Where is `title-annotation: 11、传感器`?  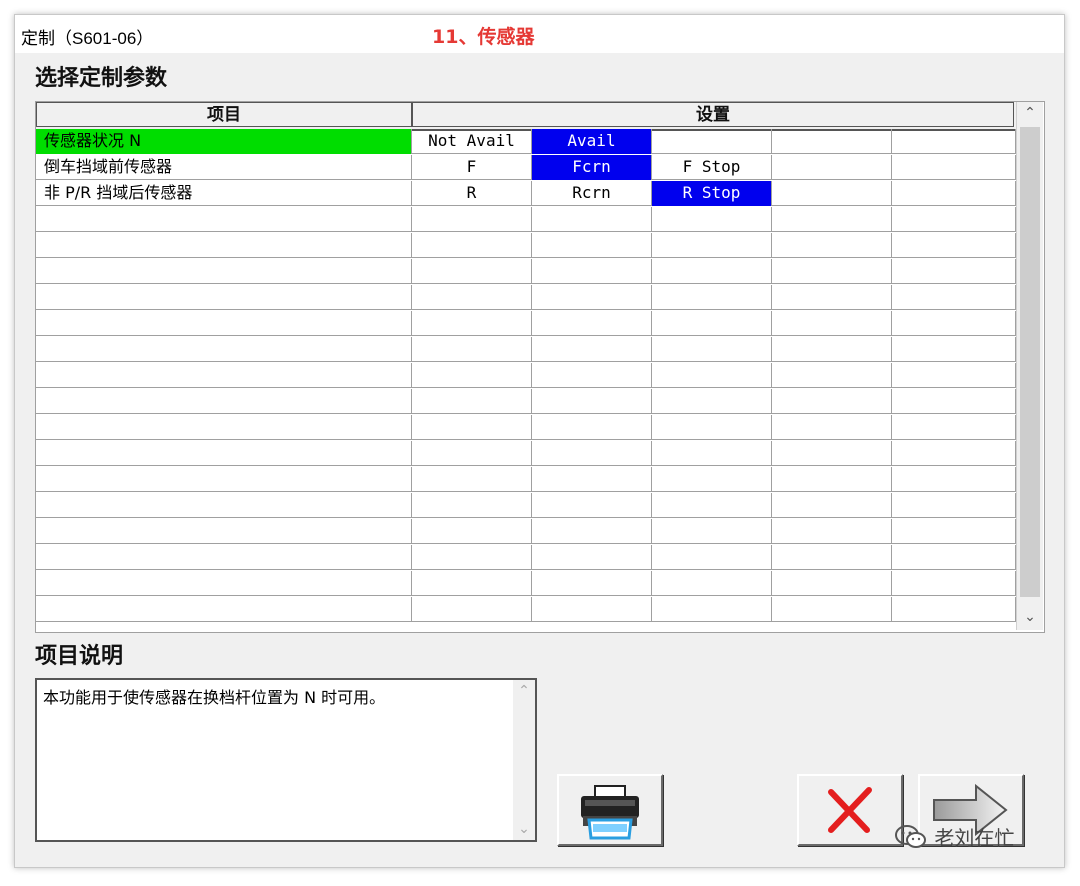 title-annotation: 11、传感器 is located at coordinates (483, 37).